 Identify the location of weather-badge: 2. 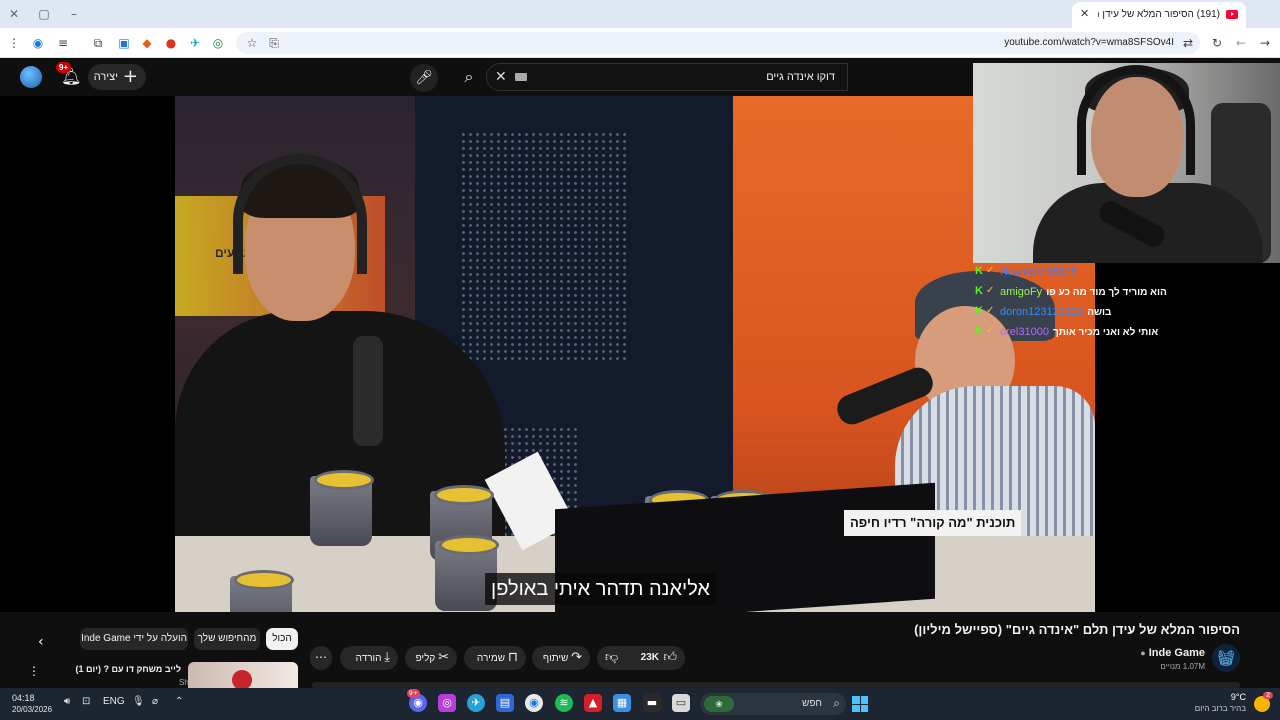
(1268, 695).